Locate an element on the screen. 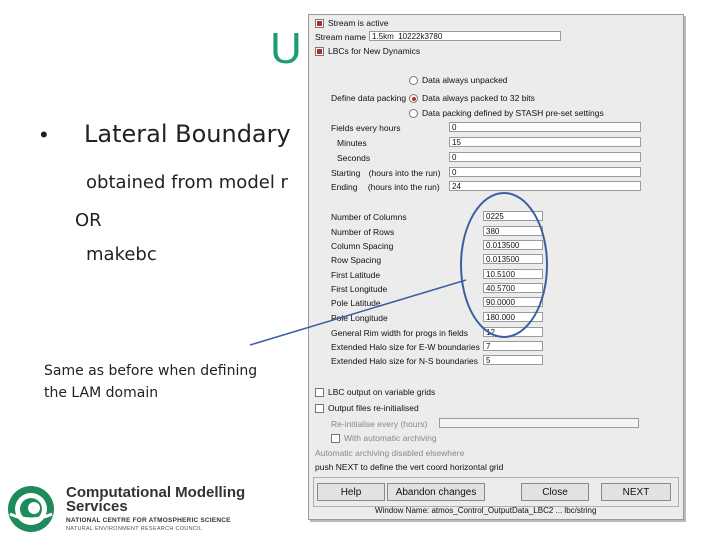 The height and width of the screenshot is (540, 720). packing-option-unpacked: Data always unpacked is located at coordinates (458, 80).